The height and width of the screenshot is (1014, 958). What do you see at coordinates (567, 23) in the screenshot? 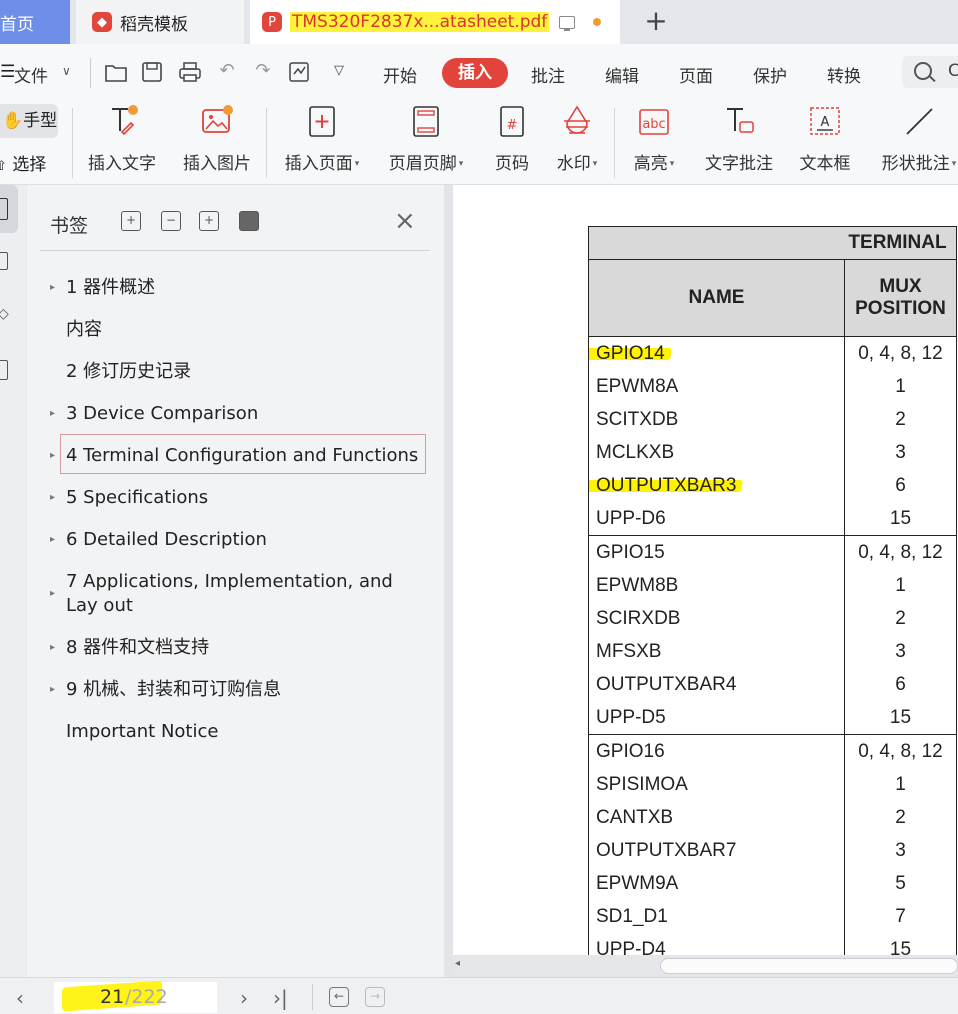
I see `monitor-icon` at bounding box center [567, 23].